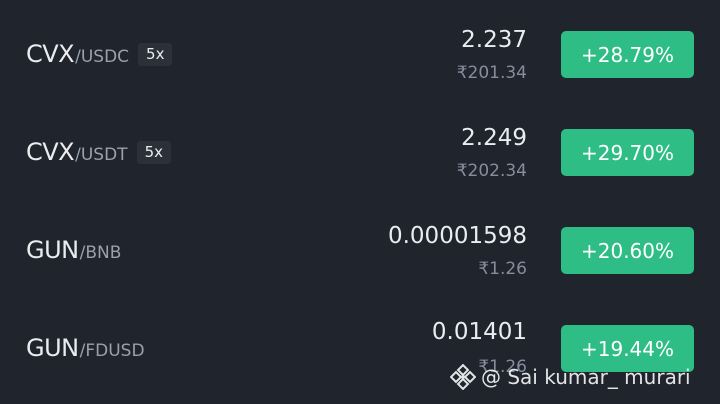 The image size is (720, 404). I want to click on watermark-text: @ Sai kumar_ murari, so click(586, 377).